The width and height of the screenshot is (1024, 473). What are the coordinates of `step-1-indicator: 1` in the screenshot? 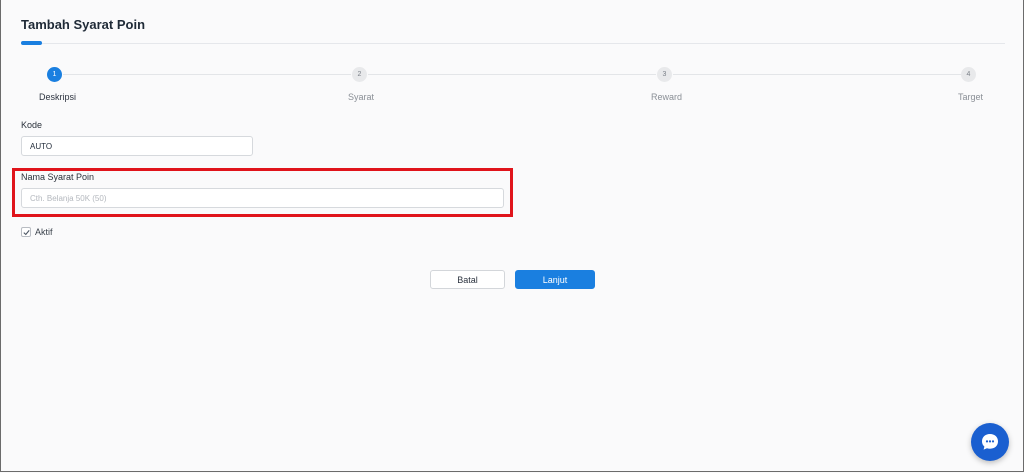 It's located at (54, 74).